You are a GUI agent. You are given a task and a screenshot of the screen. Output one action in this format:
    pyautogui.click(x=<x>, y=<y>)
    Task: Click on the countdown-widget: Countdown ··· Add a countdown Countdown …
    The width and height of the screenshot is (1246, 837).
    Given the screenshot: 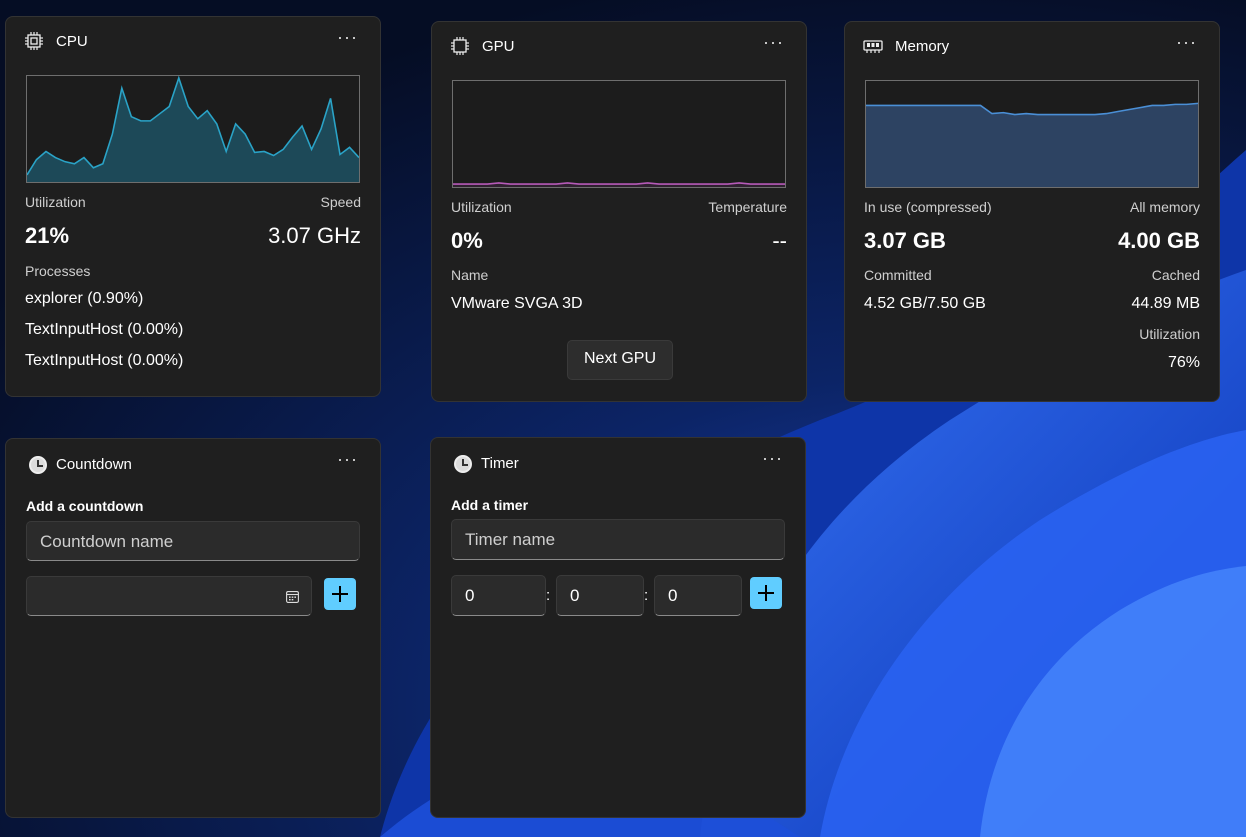 What is the action you would take?
    pyautogui.click(x=193, y=628)
    